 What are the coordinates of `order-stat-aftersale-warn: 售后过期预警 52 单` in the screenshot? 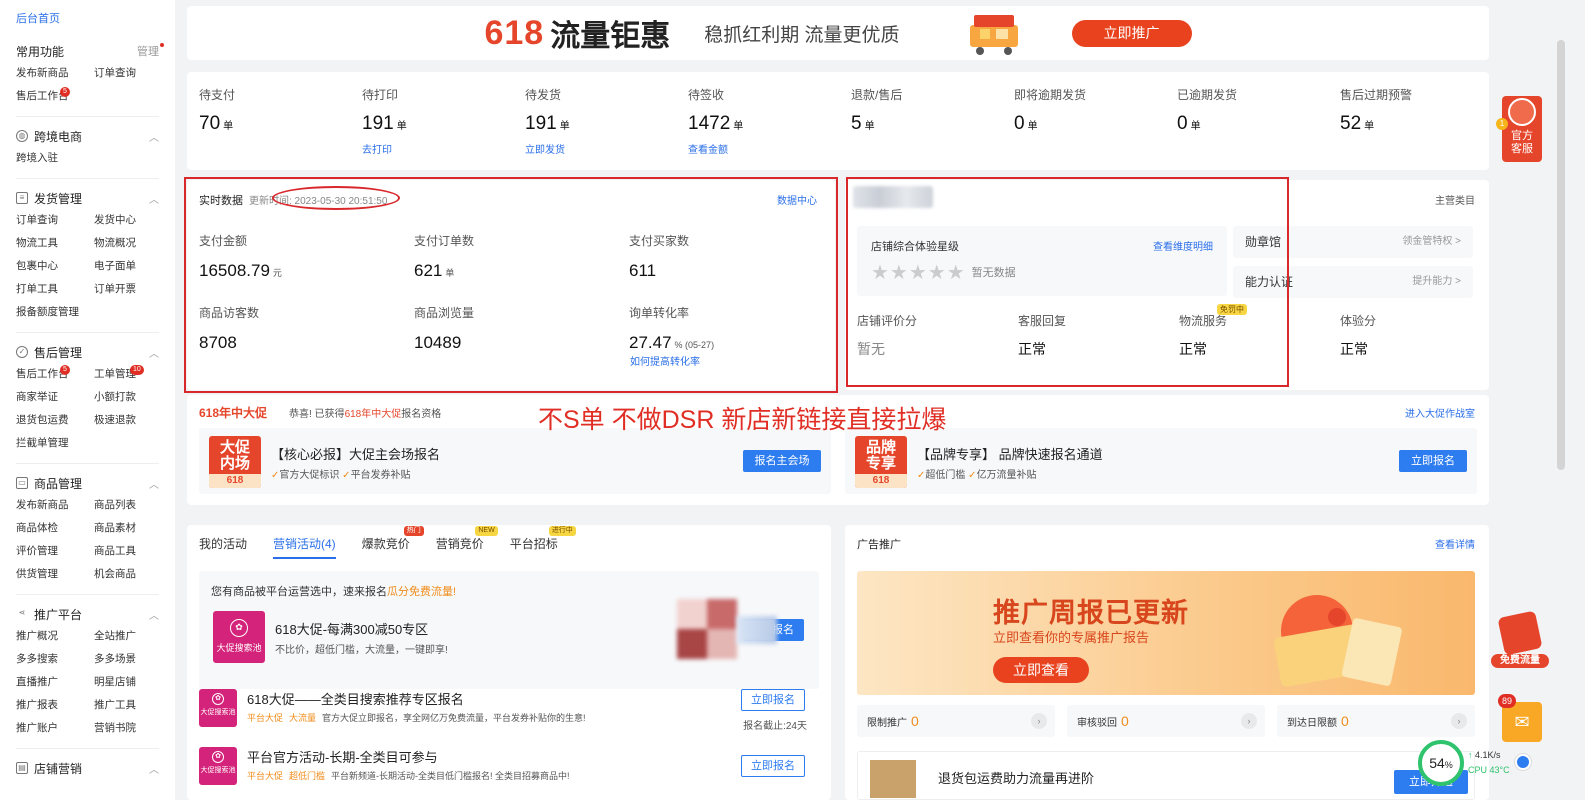 It's located at (1415, 110).